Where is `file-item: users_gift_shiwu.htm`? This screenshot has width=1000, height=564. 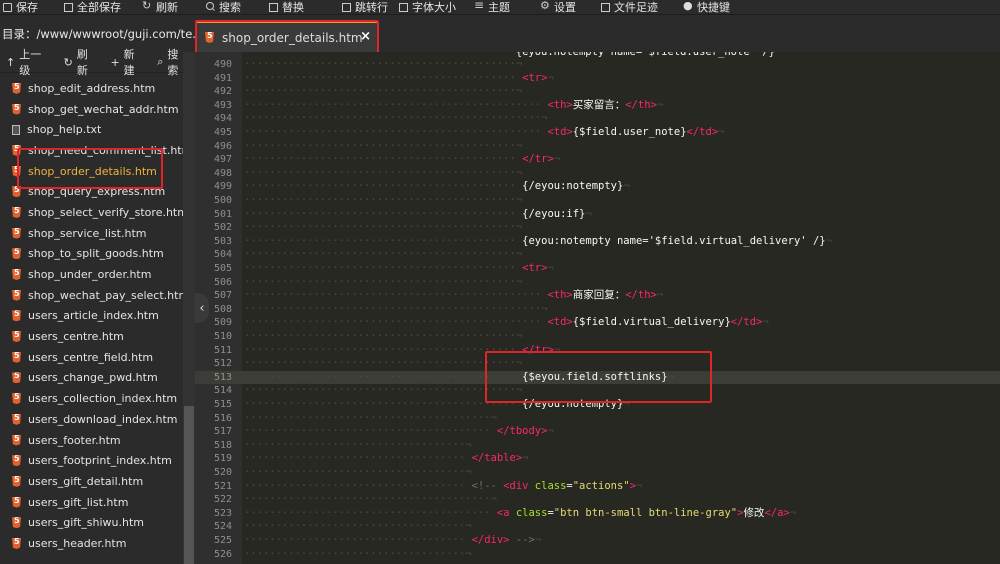 file-item: users_gift_shiwu.htm is located at coordinates (91, 522).